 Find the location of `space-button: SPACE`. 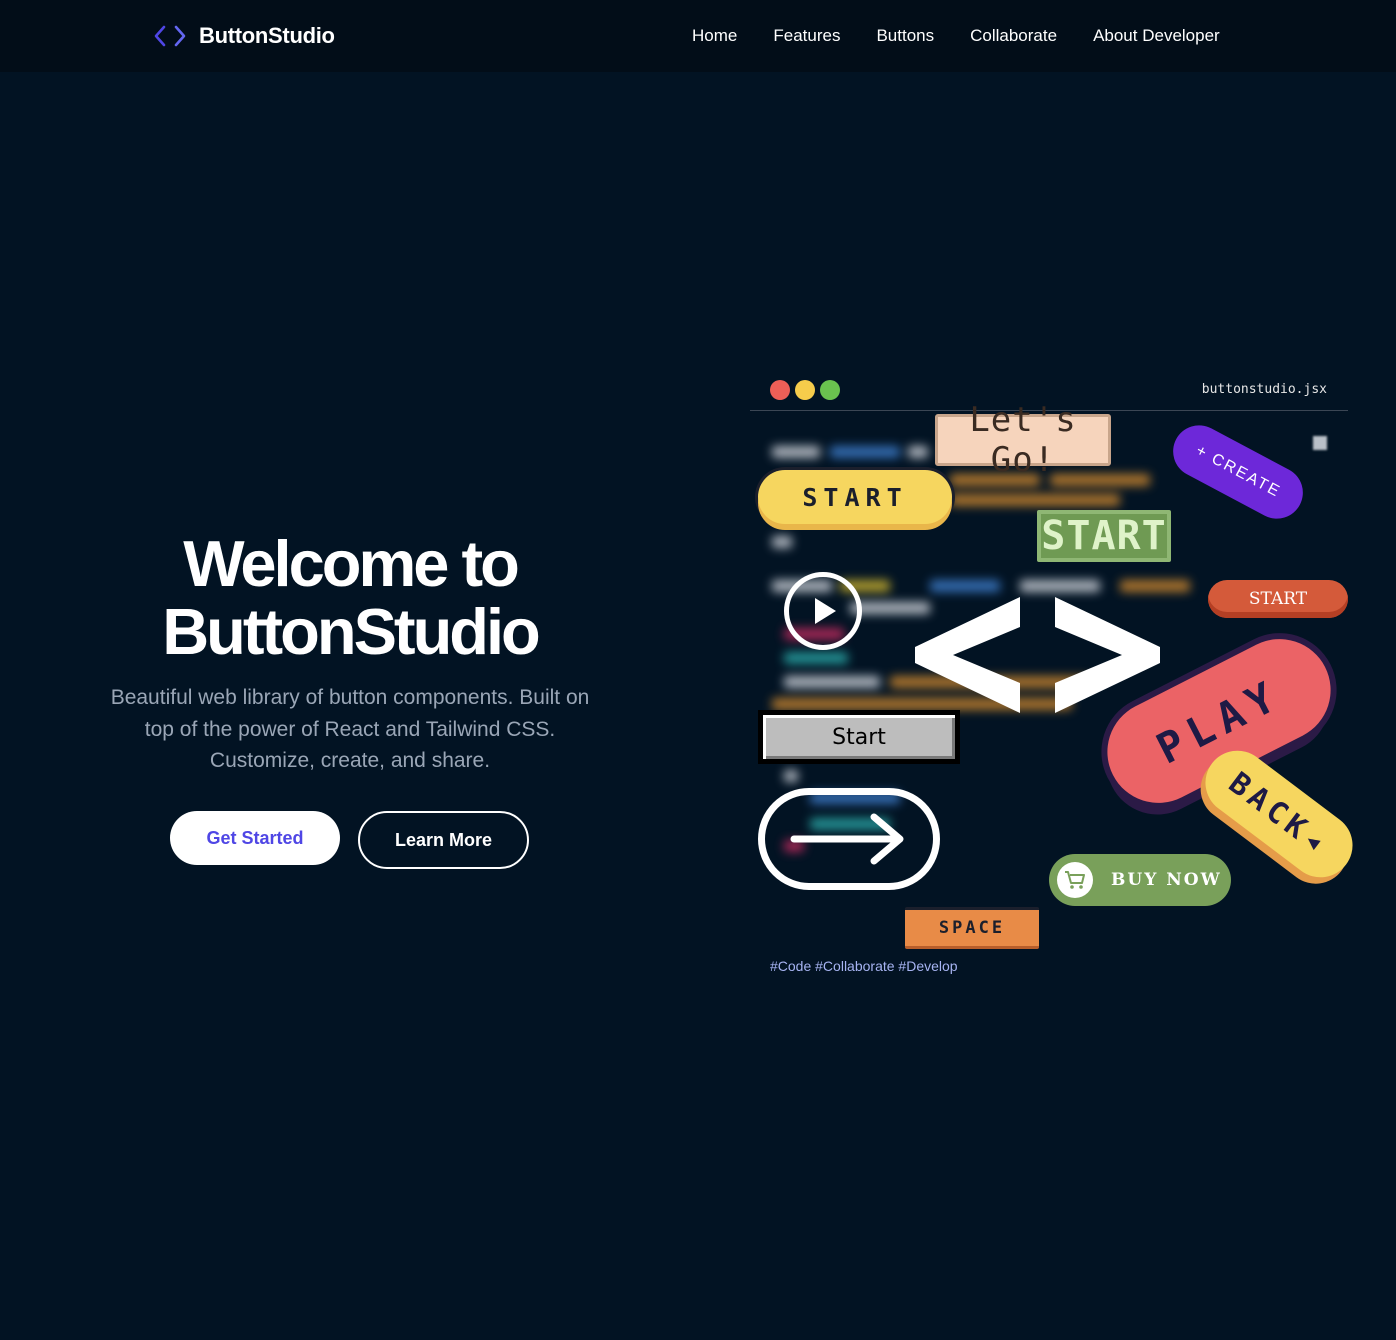

space-button: SPACE is located at coordinates (972, 928).